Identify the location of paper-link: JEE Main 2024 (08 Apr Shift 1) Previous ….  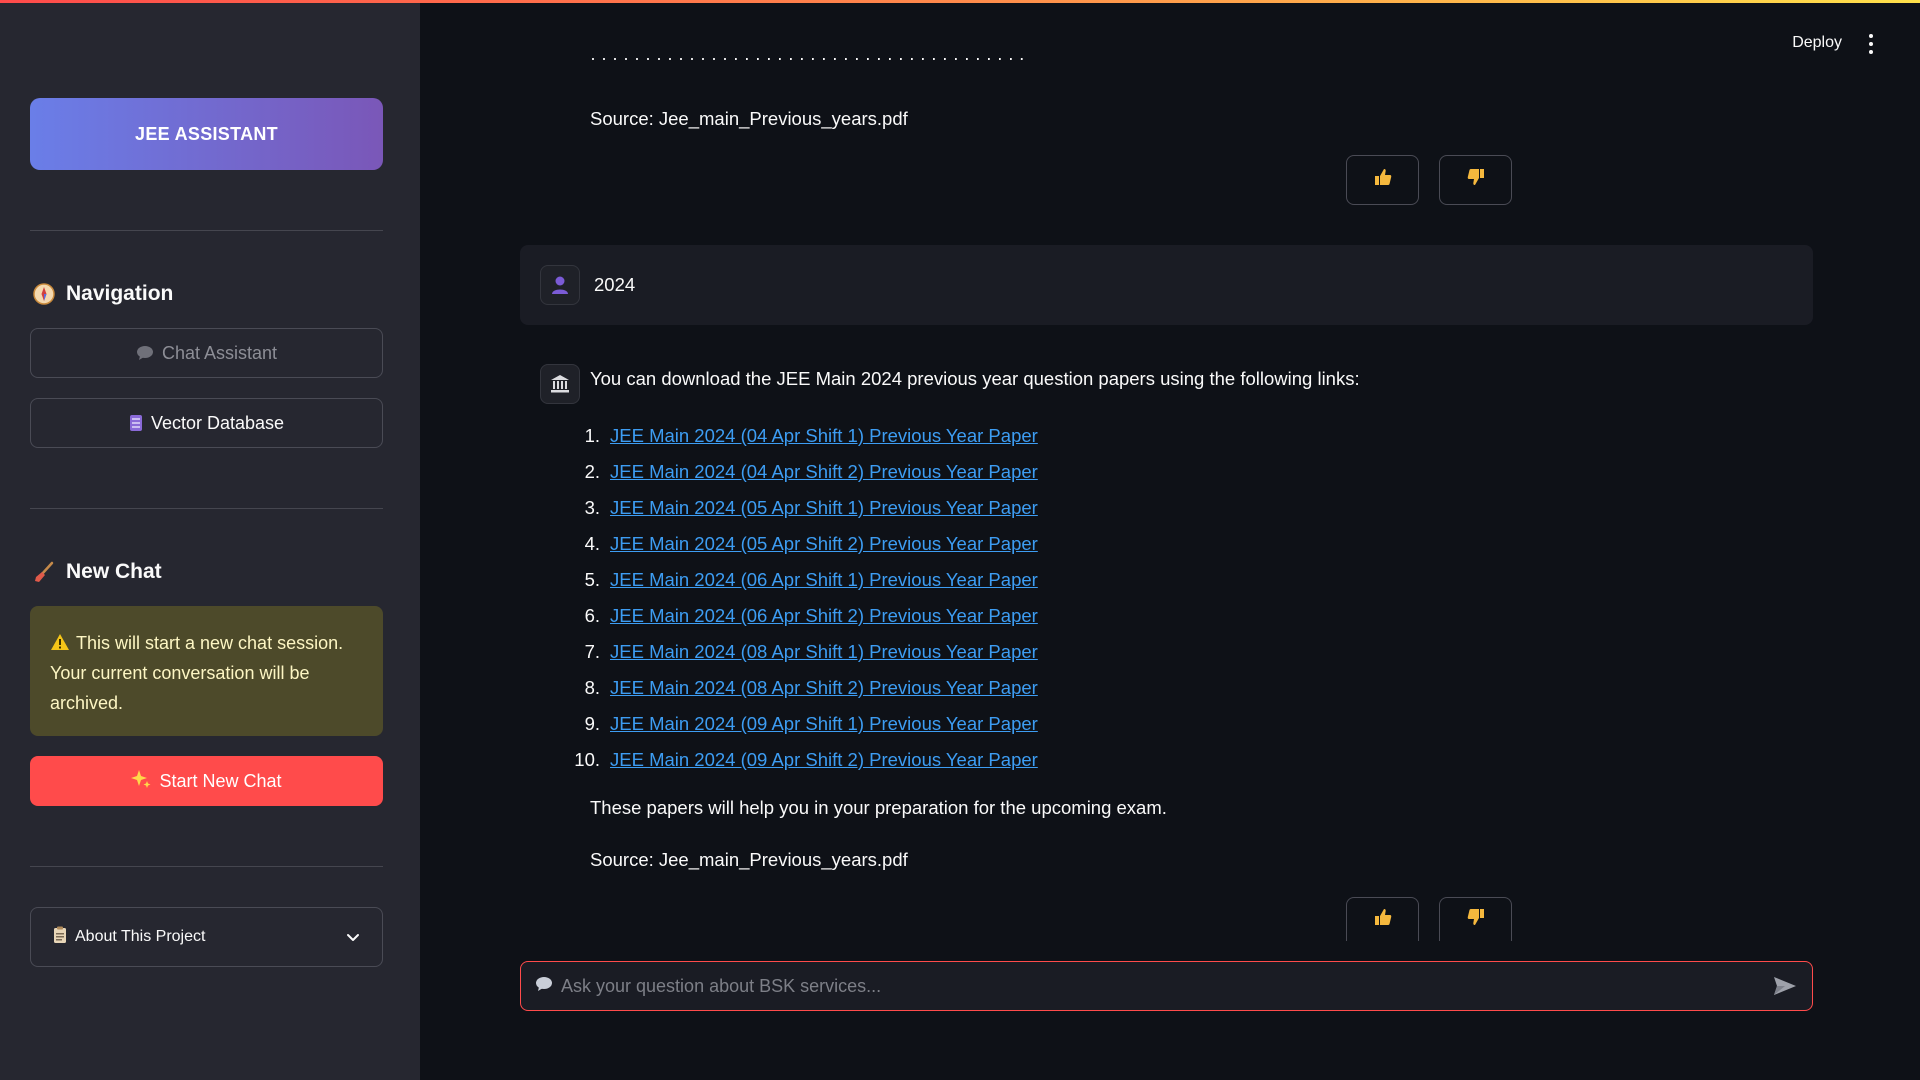
(824, 652).